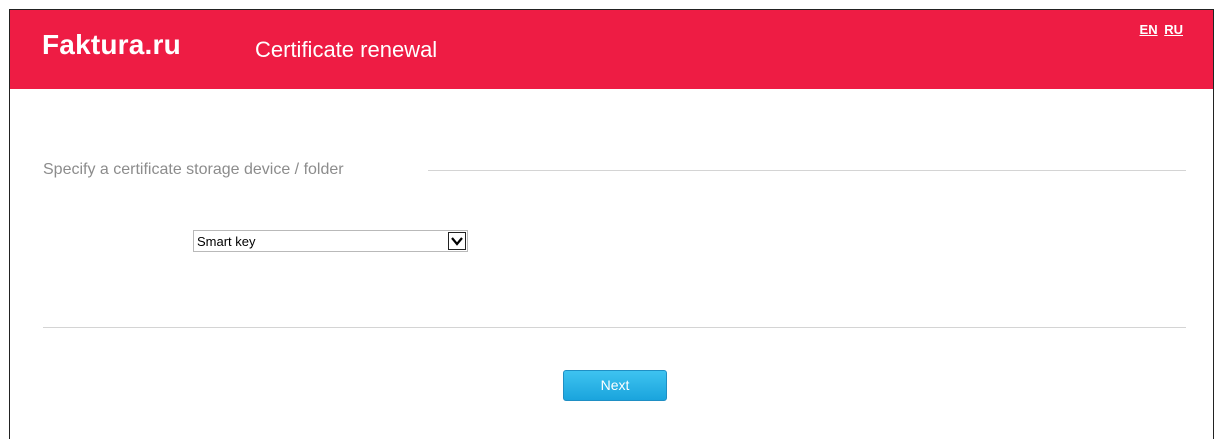  I want to click on lang-en-link: EN, so click(1149, 29).